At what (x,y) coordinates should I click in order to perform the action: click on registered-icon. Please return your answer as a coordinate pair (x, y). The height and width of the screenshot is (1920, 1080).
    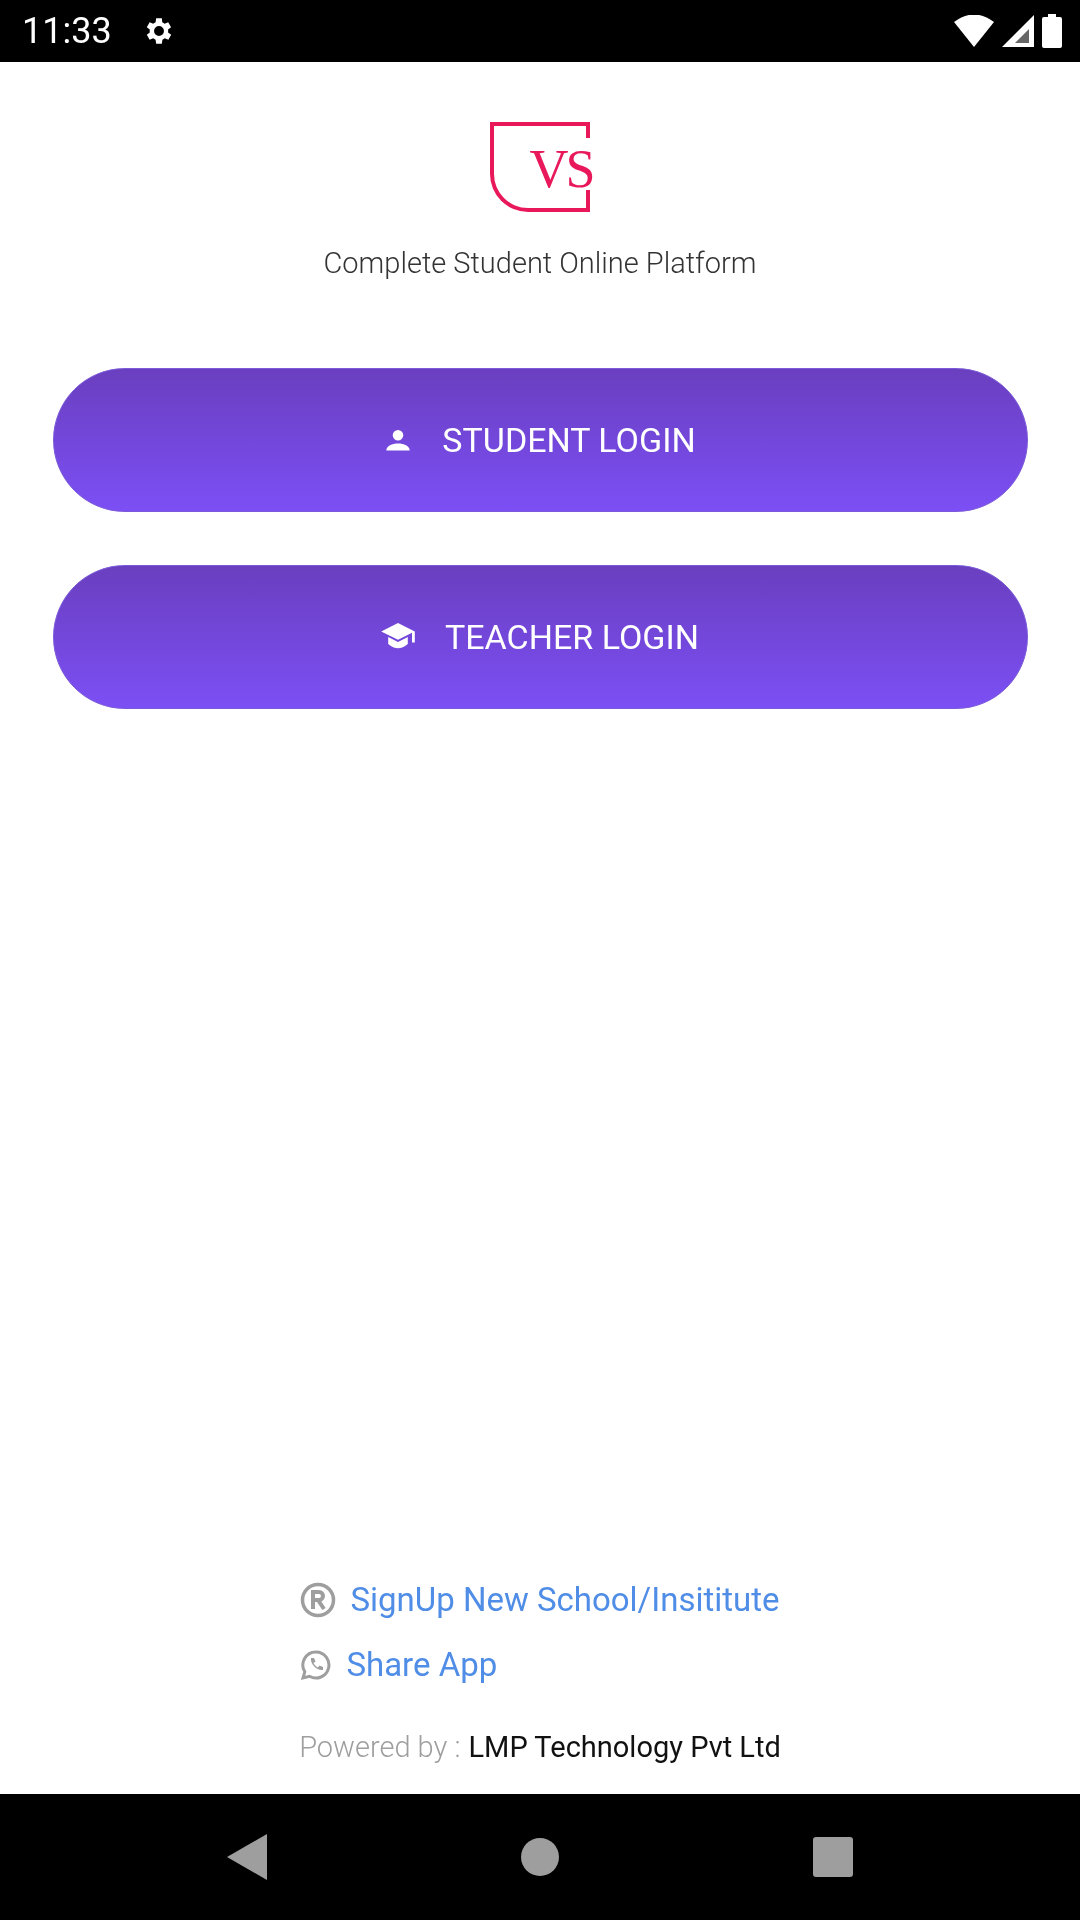
    Looking at the image, I should click on (318, 1599).